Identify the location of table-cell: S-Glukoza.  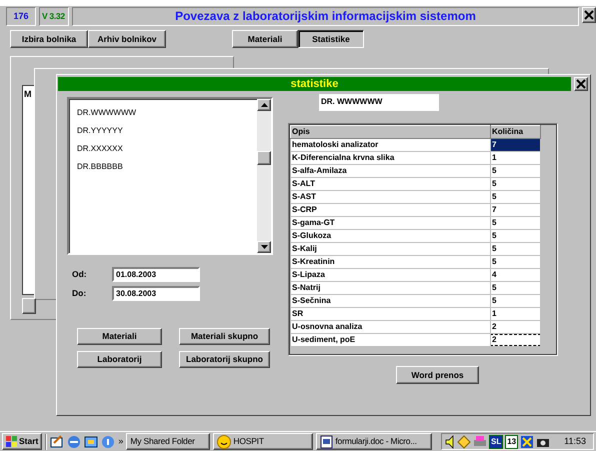
(390, 235).